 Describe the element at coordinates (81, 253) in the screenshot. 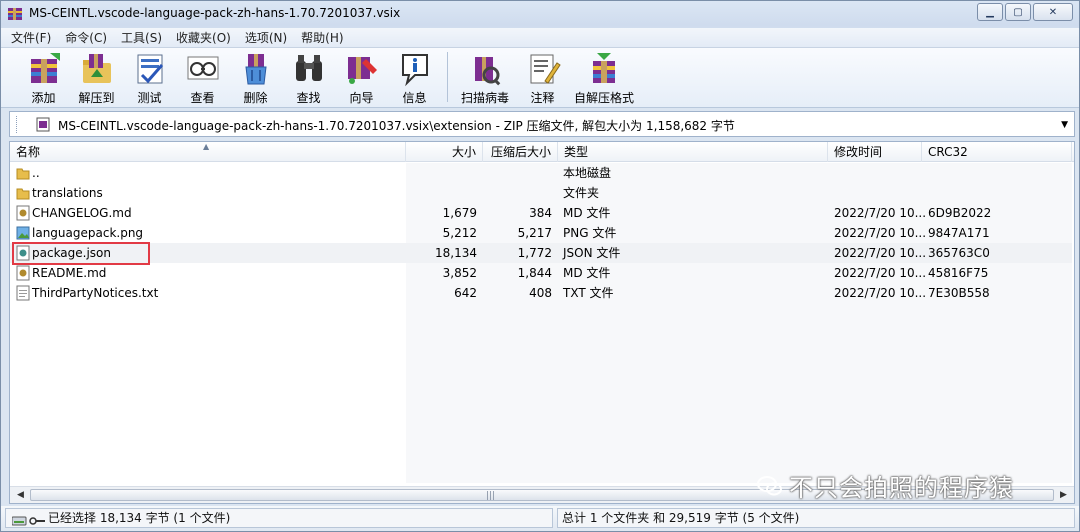

I see `highlight-annotation` at that location.